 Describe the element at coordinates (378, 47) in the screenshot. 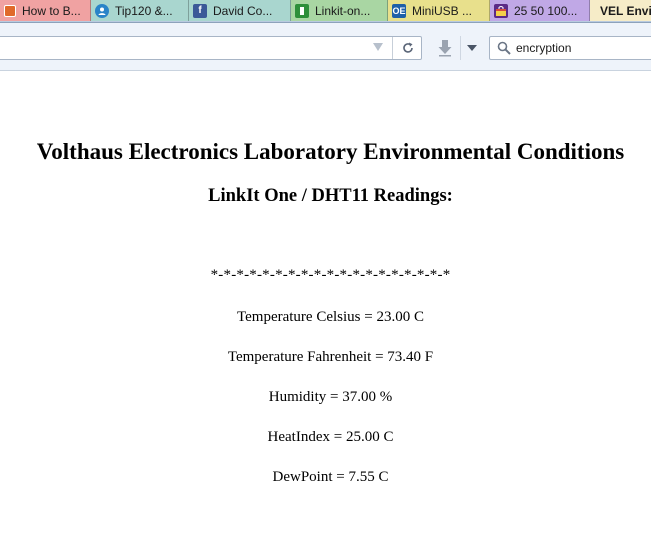

I see `history-dropdown-icon` at that location.